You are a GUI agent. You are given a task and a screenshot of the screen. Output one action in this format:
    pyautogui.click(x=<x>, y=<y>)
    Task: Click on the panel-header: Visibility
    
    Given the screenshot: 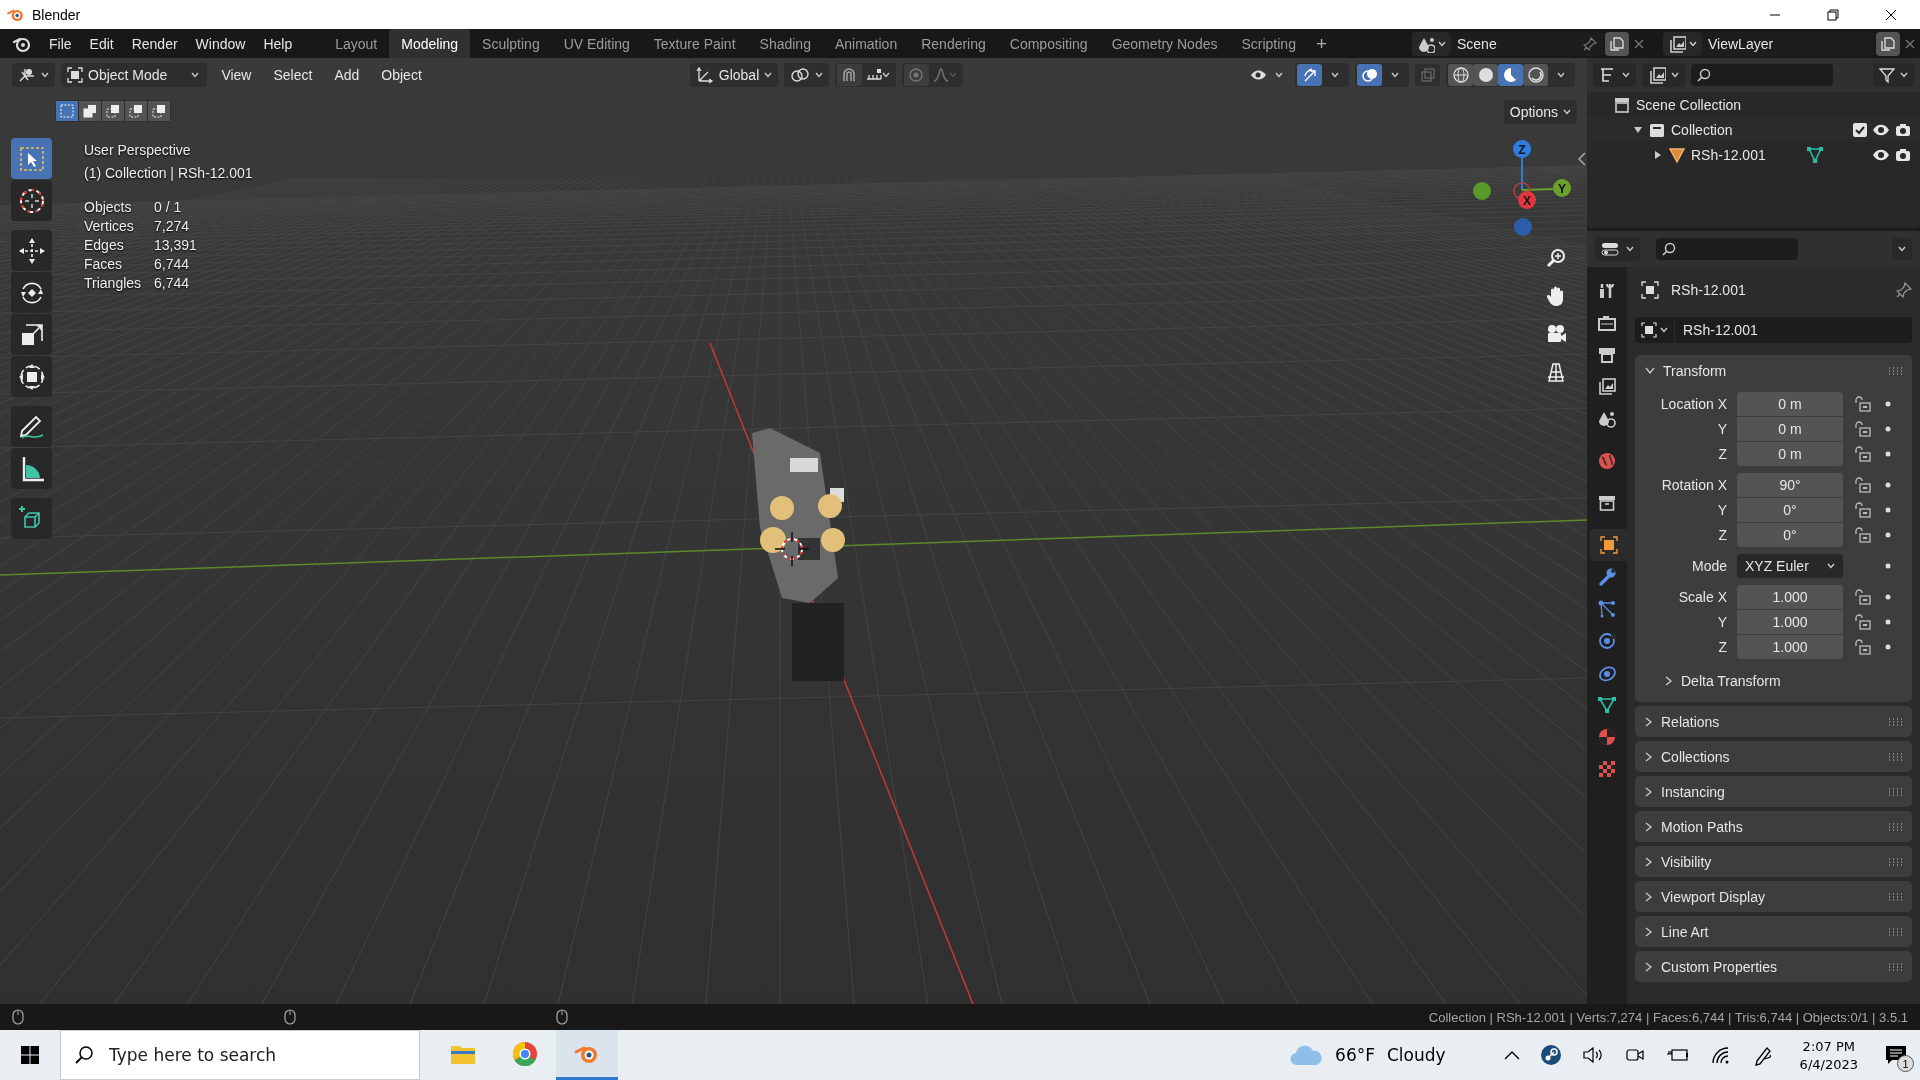 What is the action you would take?
    pyautogui.click(x=1773, y=861)
    